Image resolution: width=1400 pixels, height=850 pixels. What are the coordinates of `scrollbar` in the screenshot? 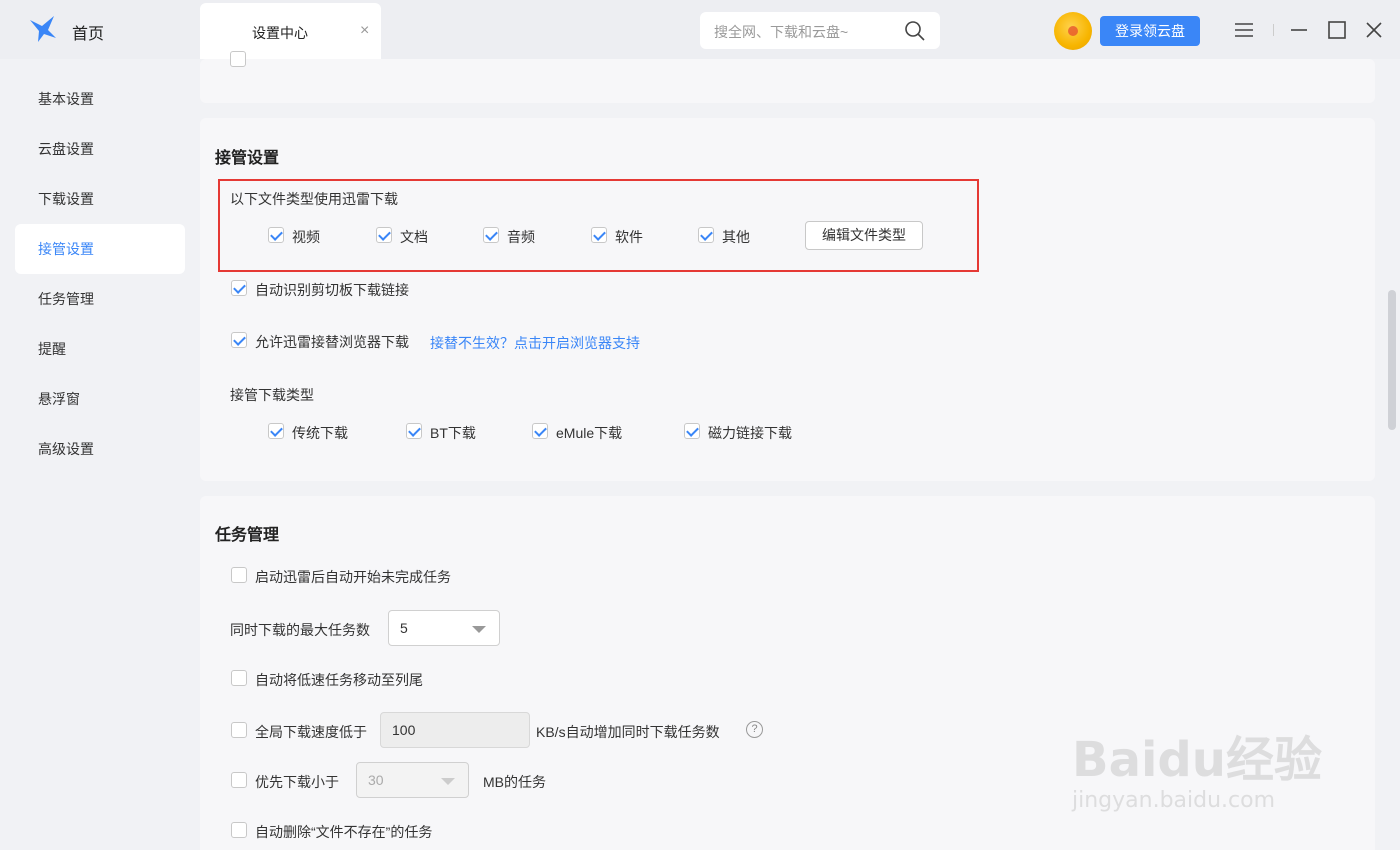 It's located at (1392, 360).